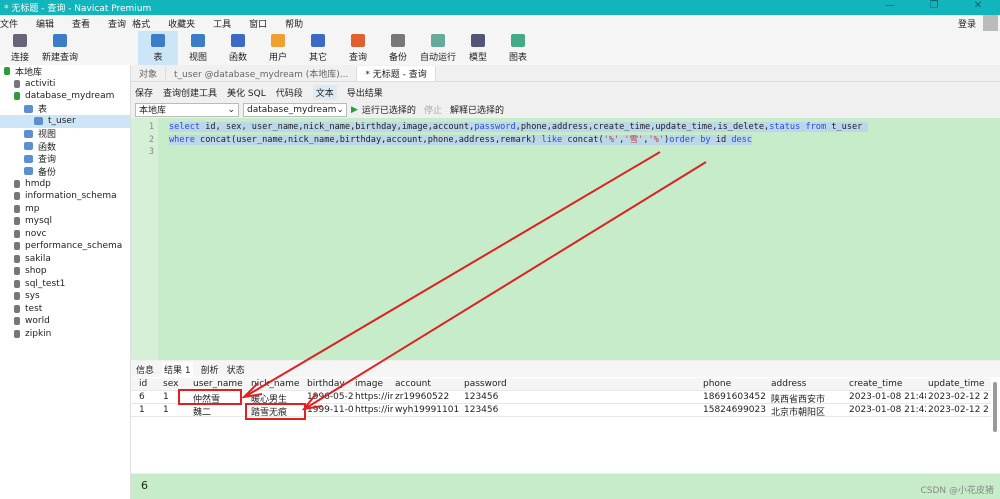 Image resolution: width=1000 pixels, height=499 pixels. I want to click on avatar, so click(990, 23).